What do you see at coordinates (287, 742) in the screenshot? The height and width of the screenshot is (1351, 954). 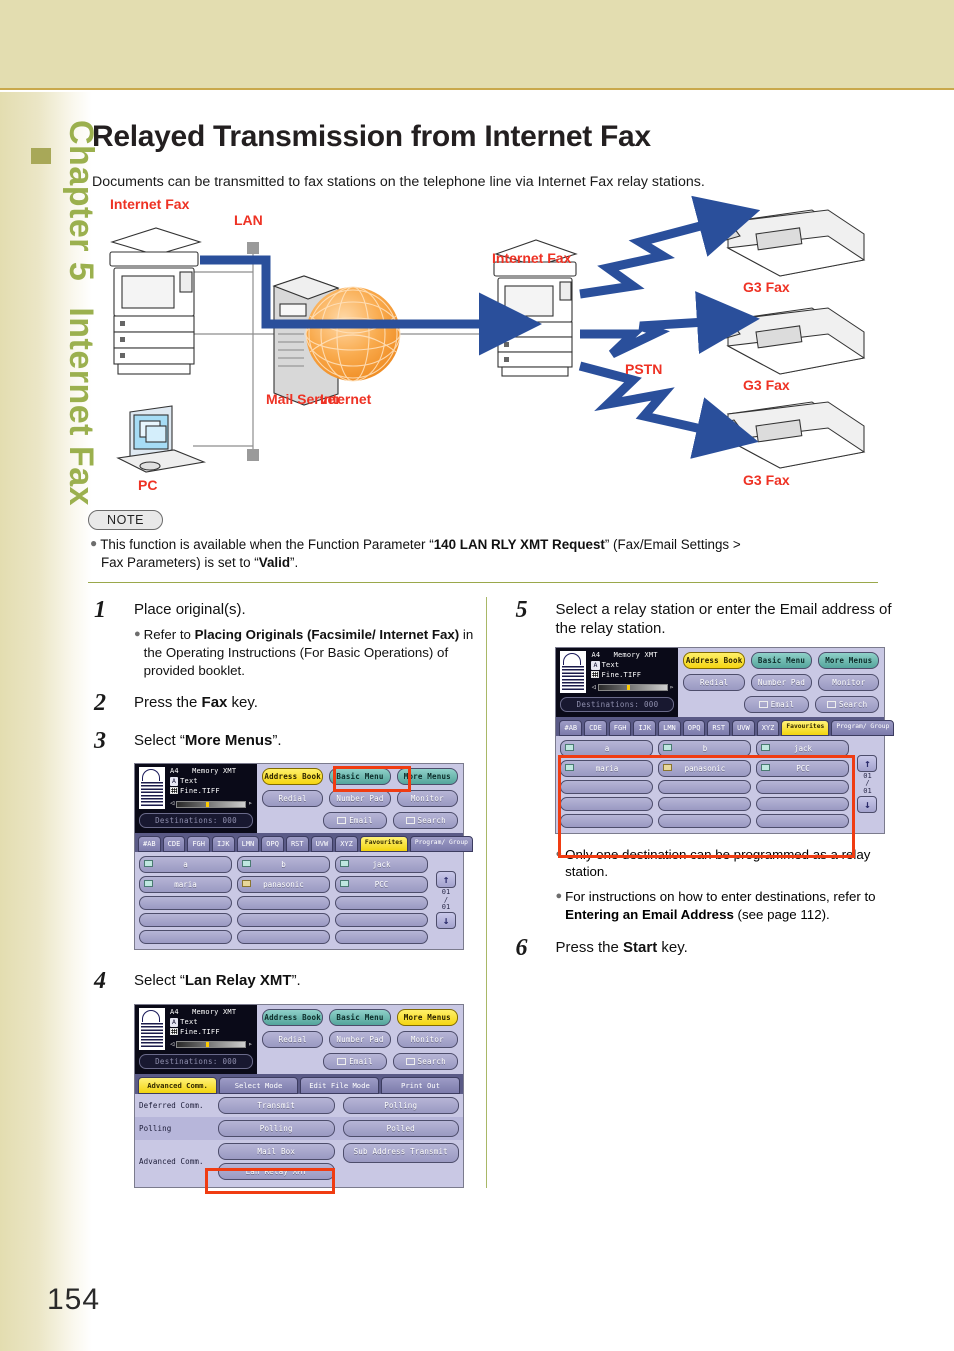 I see `step-3: 3 Select “More Menus”.` at bounding box center [287, 742].